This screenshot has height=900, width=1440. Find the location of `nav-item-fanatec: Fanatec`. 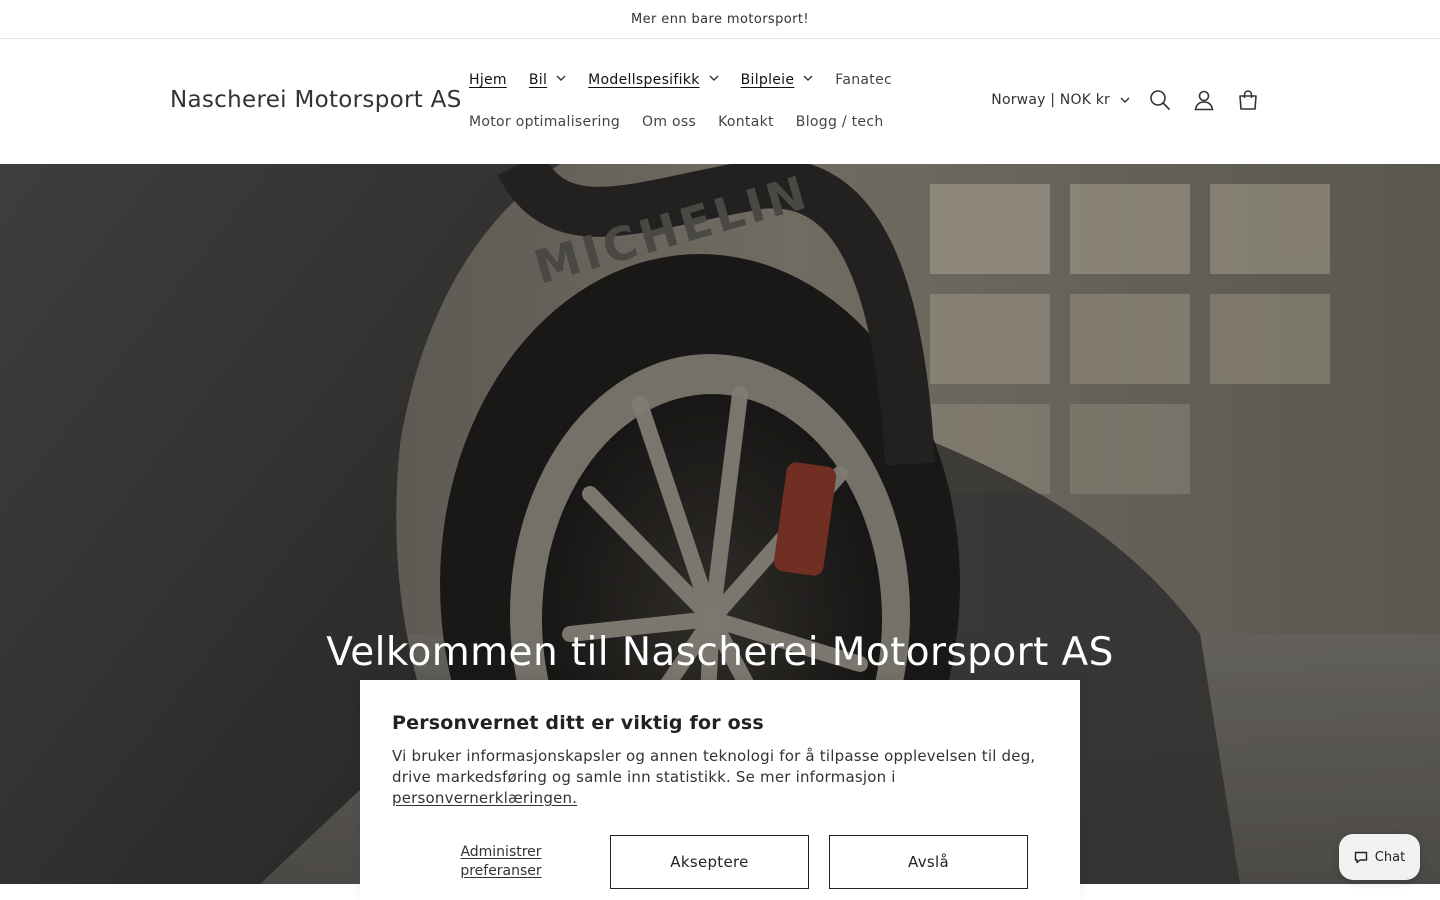

nav-item-fanatec: Fanatec is located at coordinates (863, 80).